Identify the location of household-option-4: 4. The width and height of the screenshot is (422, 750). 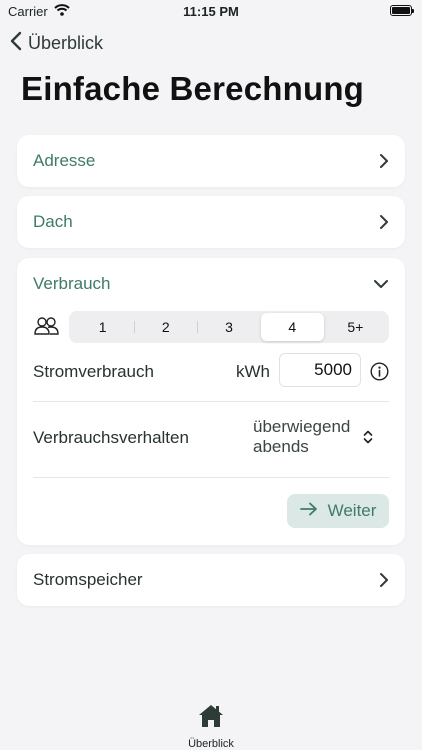
(292, 327).